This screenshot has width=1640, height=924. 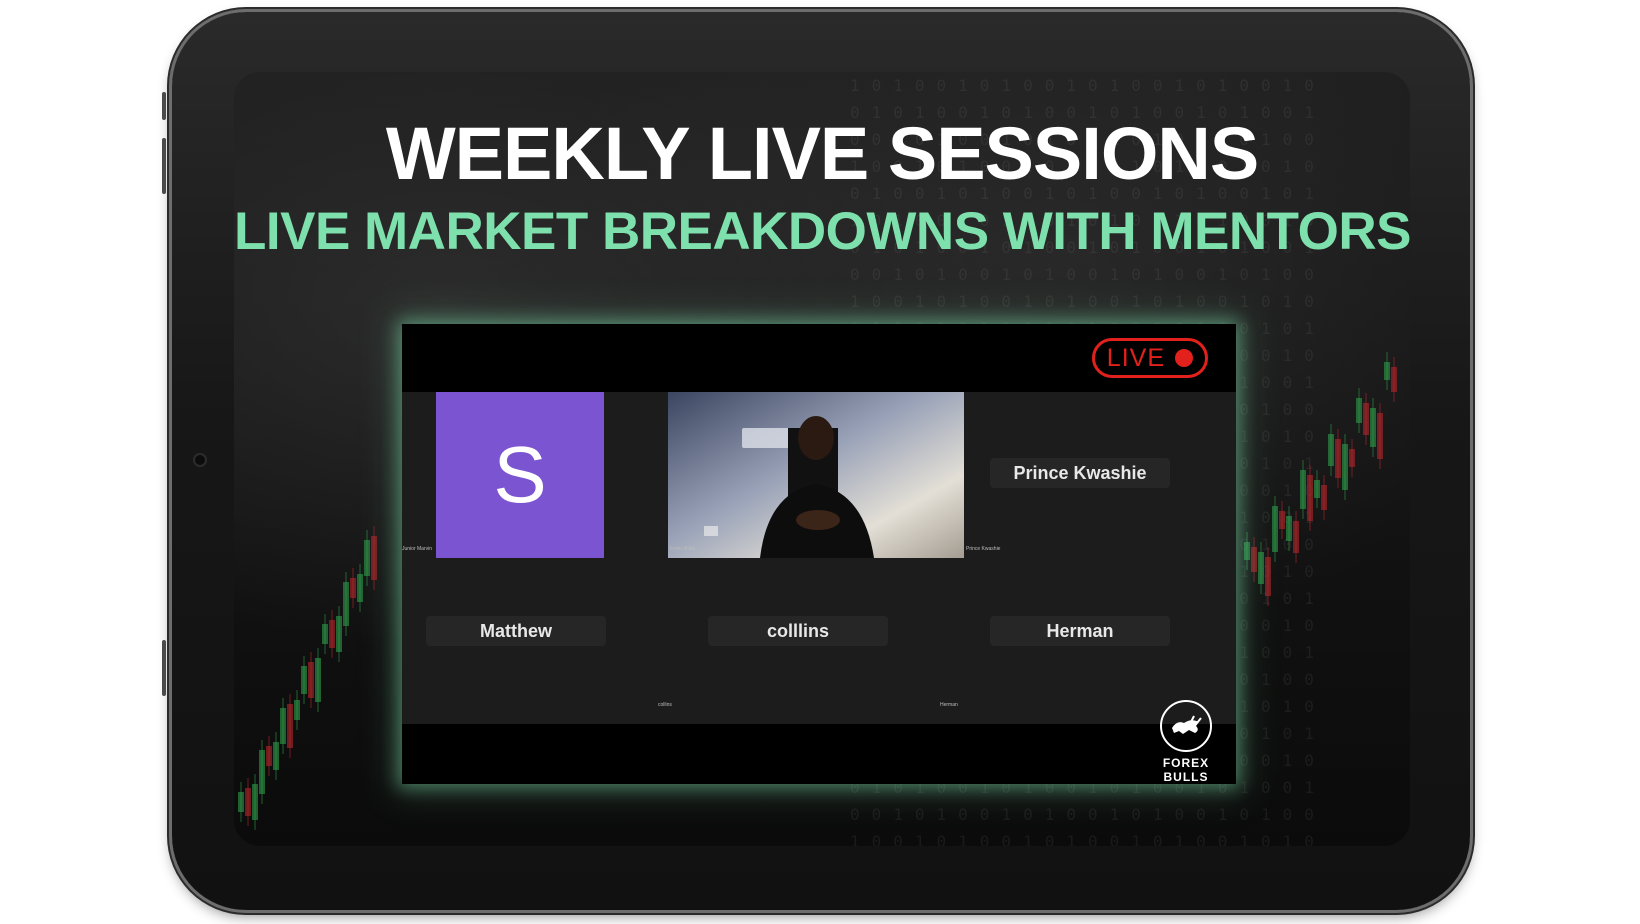 I want to click on avatar-letter: S, so click(x=520, y=474).